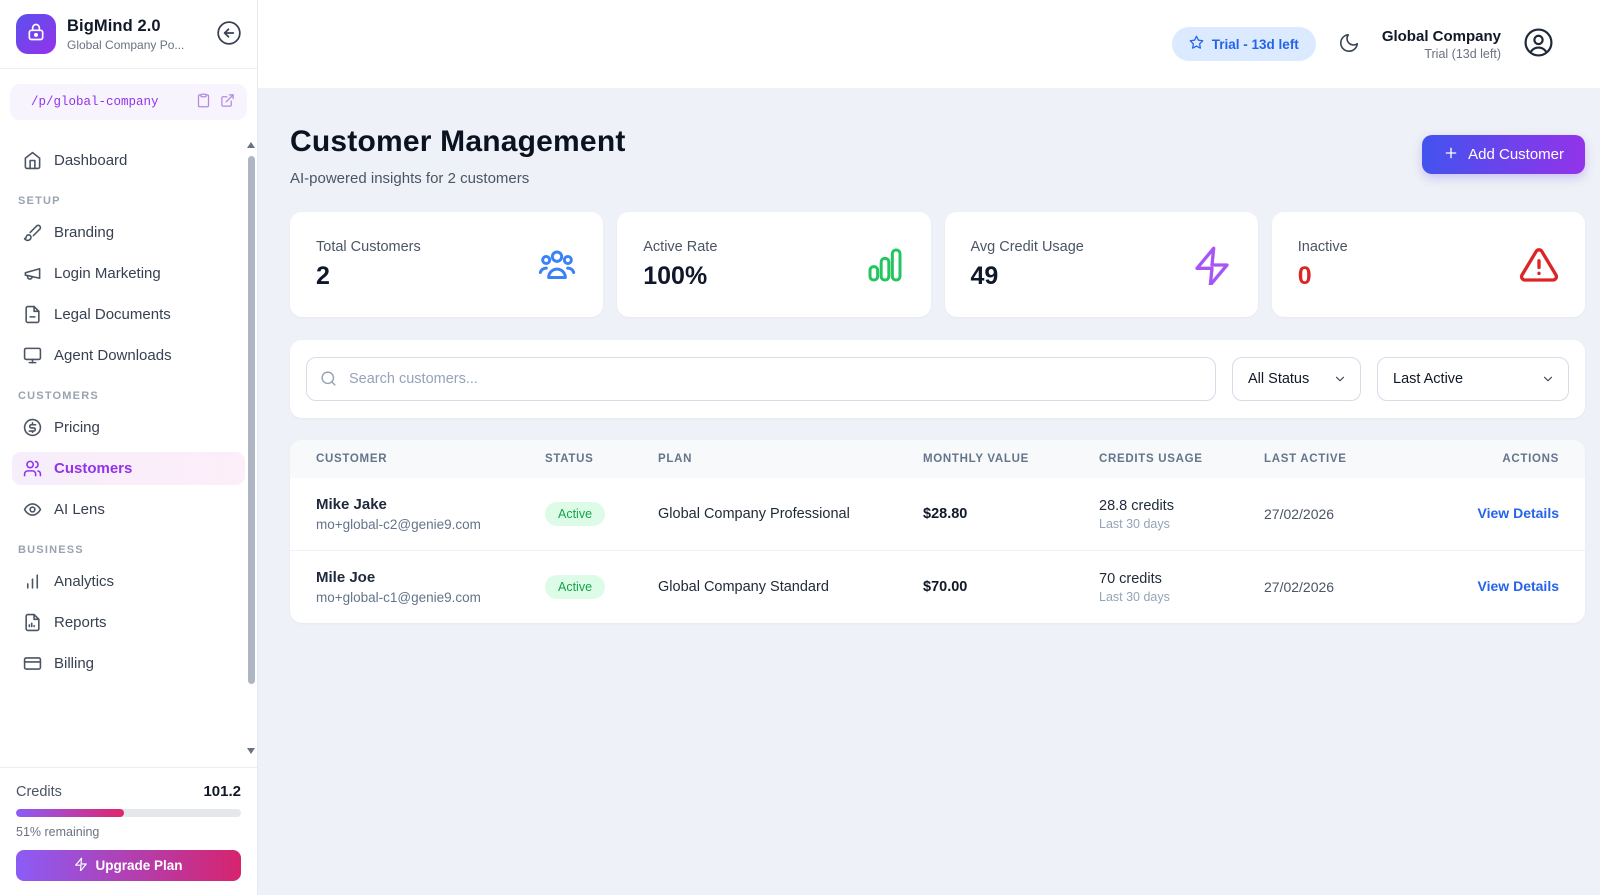 Image resolution: width=1600 pixels, height=895 pixels. I want to click on sort-filter-select: Last Active, so click(1473, 379).